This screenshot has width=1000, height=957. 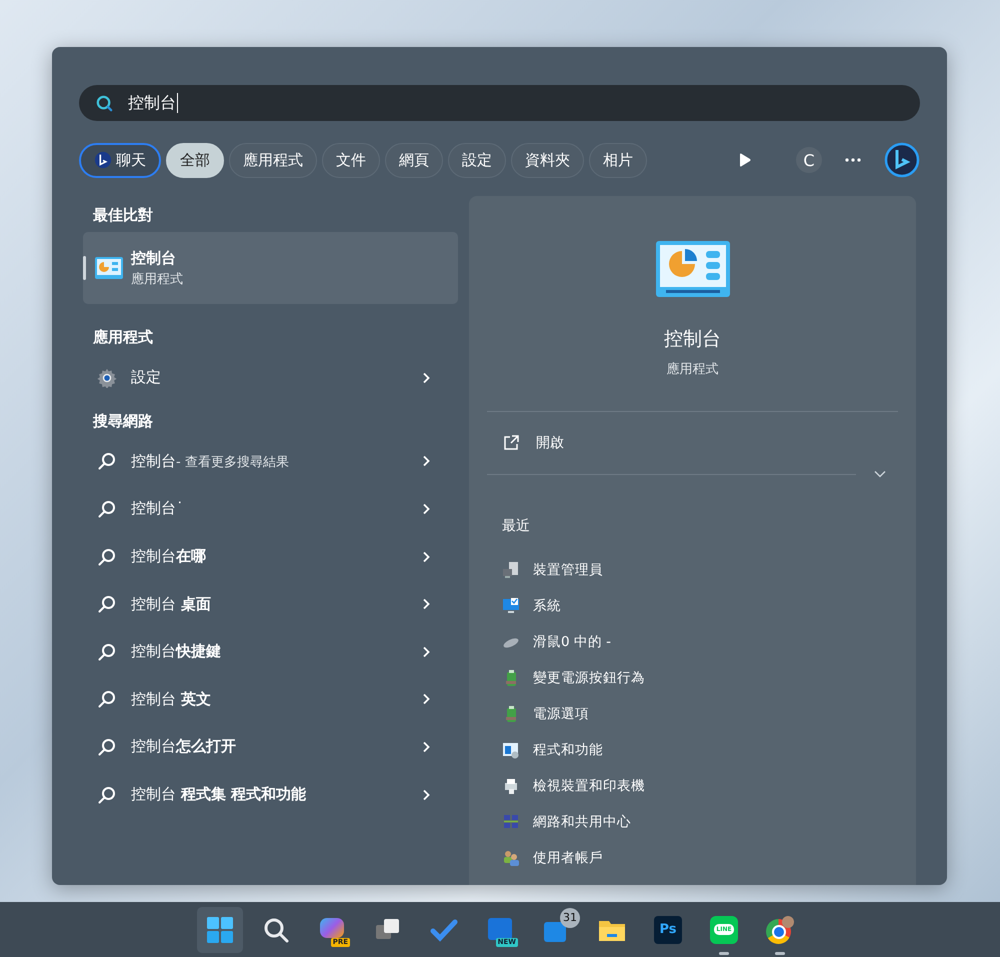 I want to click on filter-tab: 全部, so click(x=195, y=160).